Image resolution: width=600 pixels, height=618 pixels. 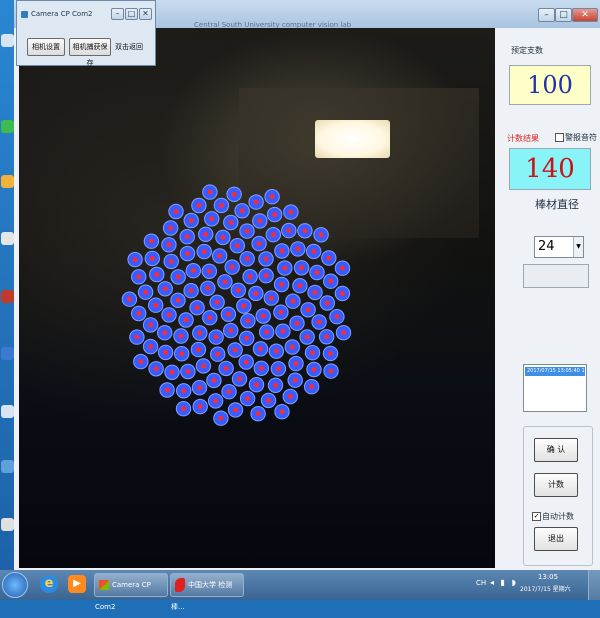 I want to click on list-item: 2017/07/15 13:05:40 1mm, so click(x=555, y=371).